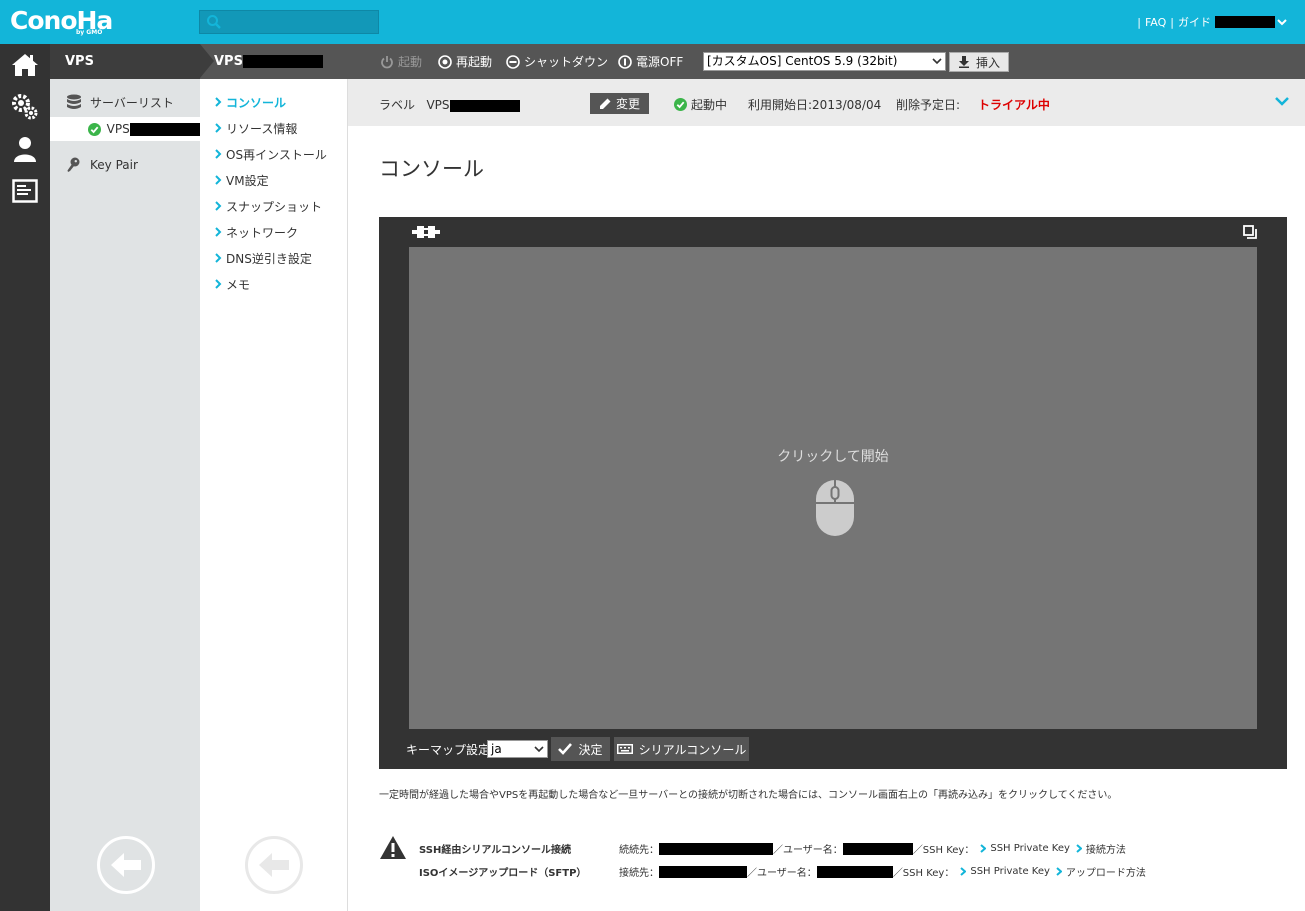 The width and height of the screenshot is (1305, 911). I want to click on server-list-label: サーバーリスト, so click(132, 102).